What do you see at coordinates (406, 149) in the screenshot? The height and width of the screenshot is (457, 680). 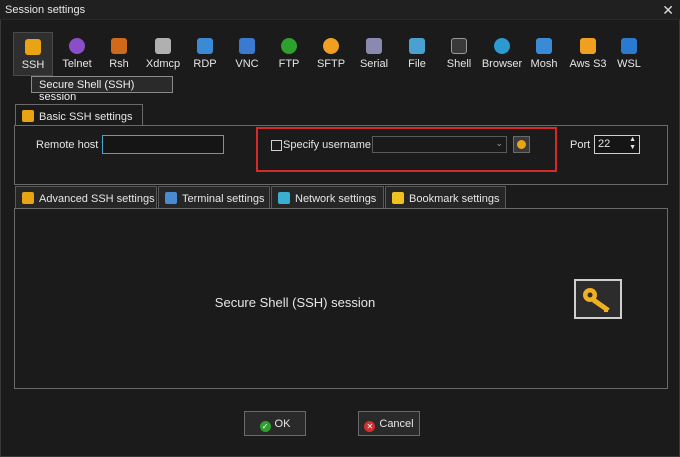 I see `username-highlight-box` at bounding box center [406, 149].